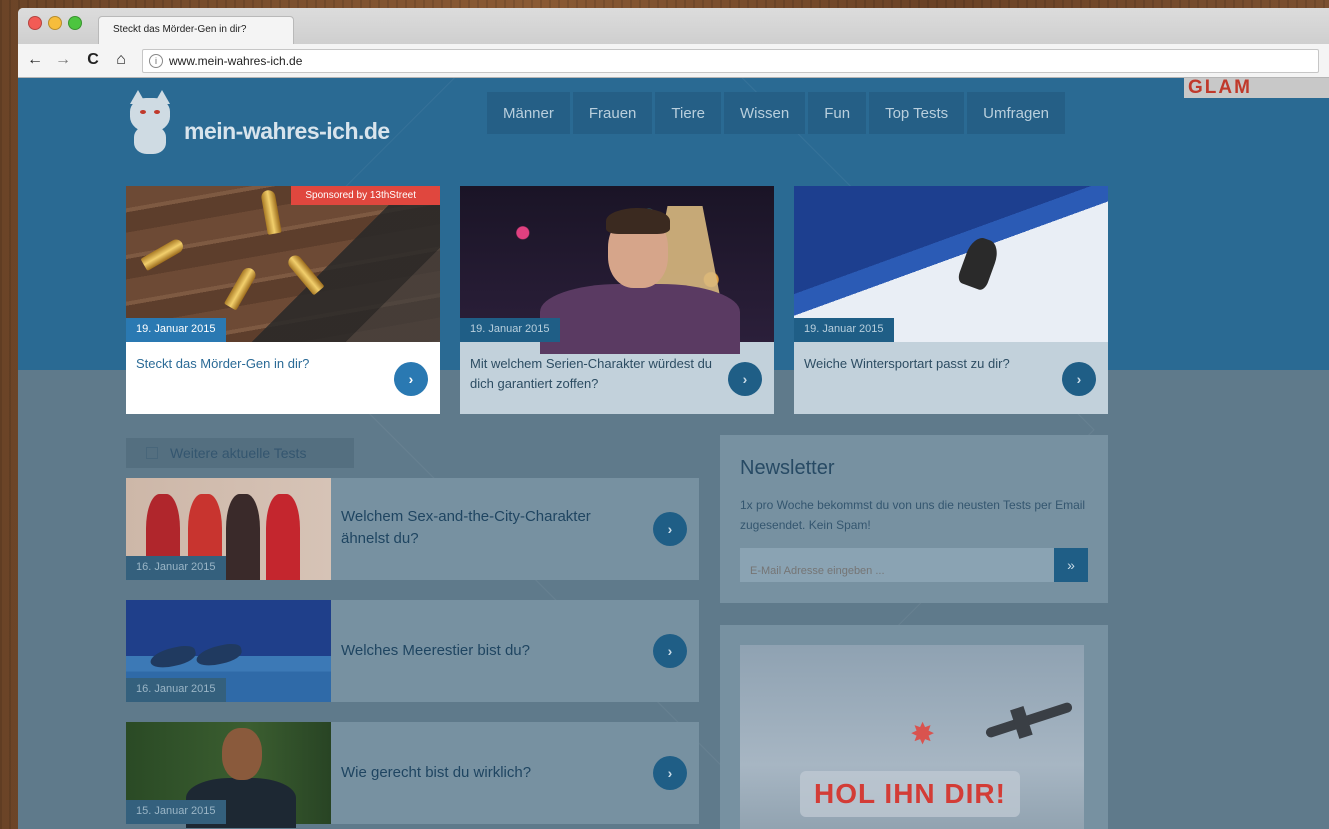  Describe the element at coordinates (121, 60) in the screenshot. I see `home-icon: ⌂` at that location.